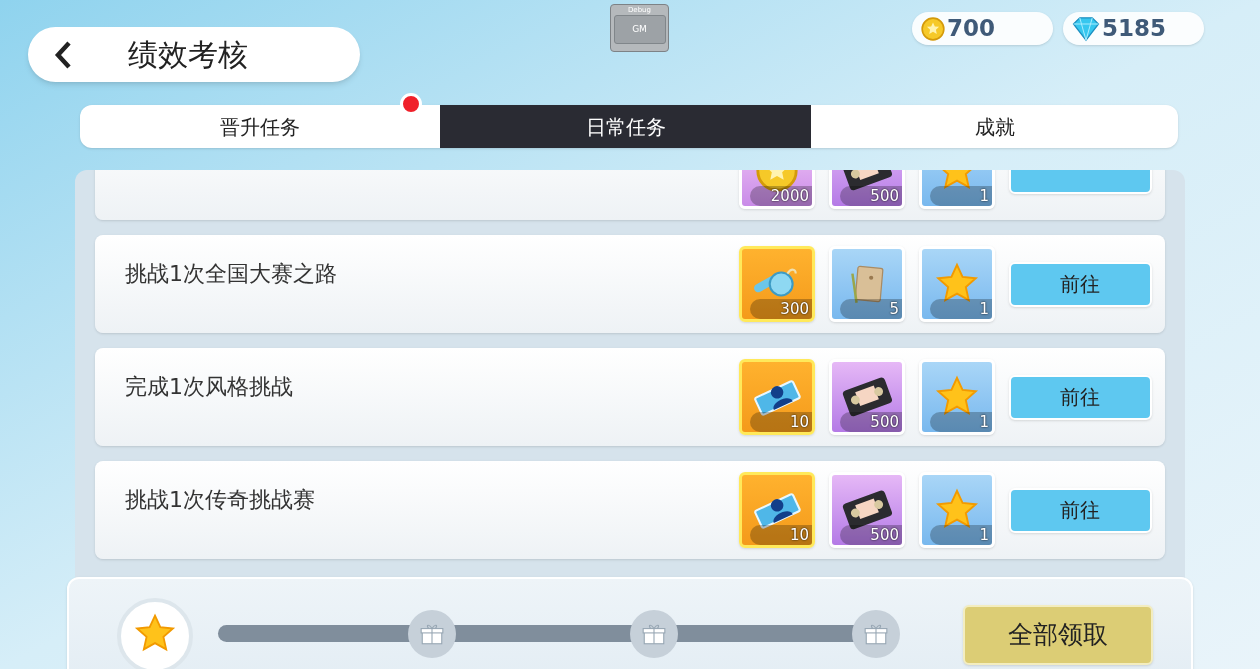  What do you see at coordinates (260, 126) in the screenshot?
I see `tab: 晋升任务` at bounding box center [260, 126].